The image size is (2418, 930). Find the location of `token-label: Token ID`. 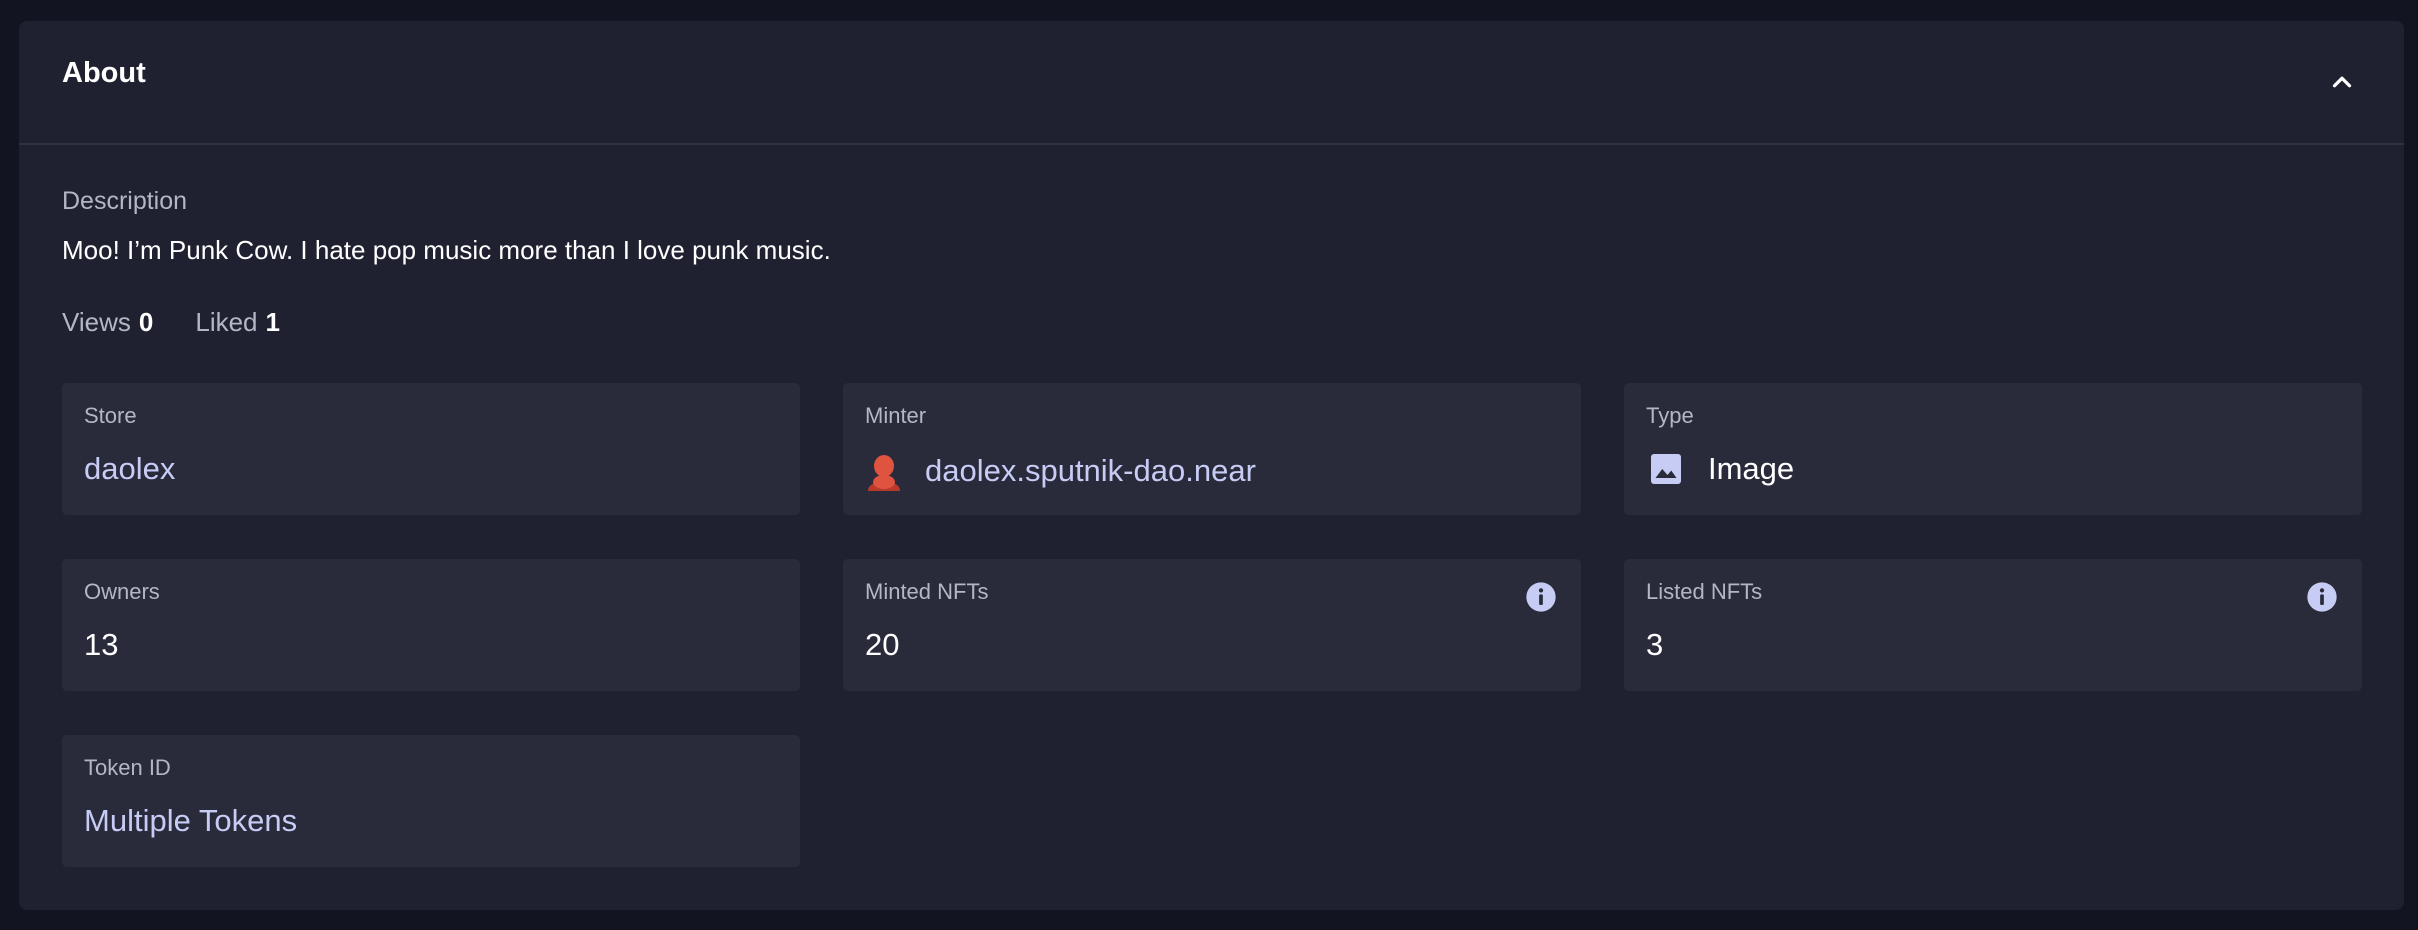

token-label: Token ID is located at coordinates (127, 767).